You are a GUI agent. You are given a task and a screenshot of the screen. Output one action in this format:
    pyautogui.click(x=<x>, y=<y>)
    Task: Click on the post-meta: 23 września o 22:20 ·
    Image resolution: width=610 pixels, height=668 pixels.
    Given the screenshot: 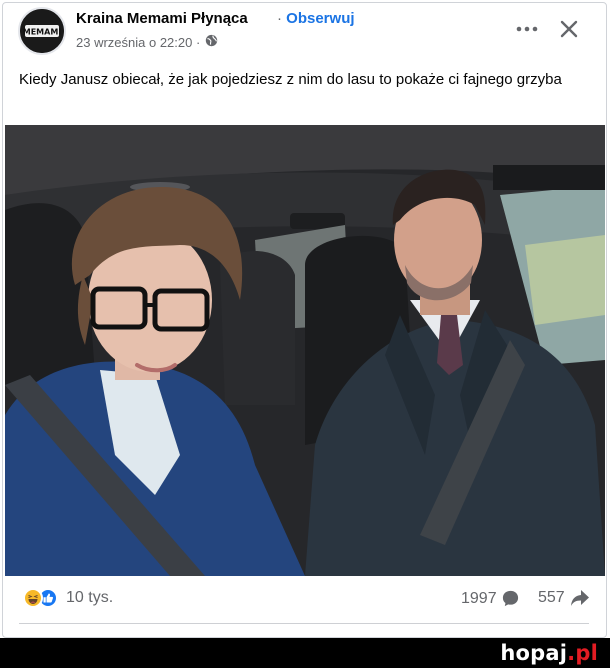 What is the action you would take?
    pyautogui.click(x=147, y=42)
    